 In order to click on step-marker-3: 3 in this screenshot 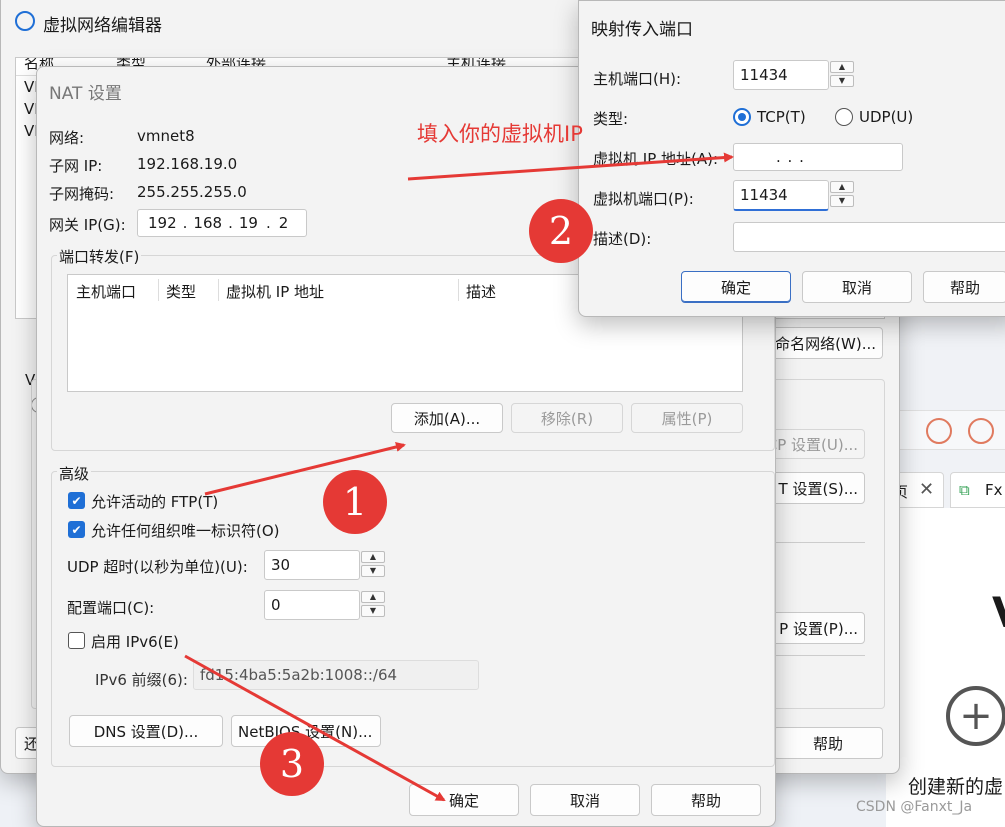, I will do `click(292, 764)`.